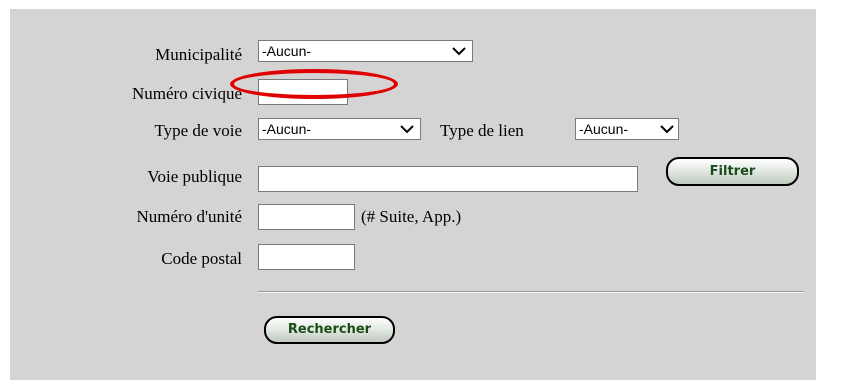 The image size is (858, 380). I want to click on municipalite-selected-value: -Aucun-, so click(287, 51).